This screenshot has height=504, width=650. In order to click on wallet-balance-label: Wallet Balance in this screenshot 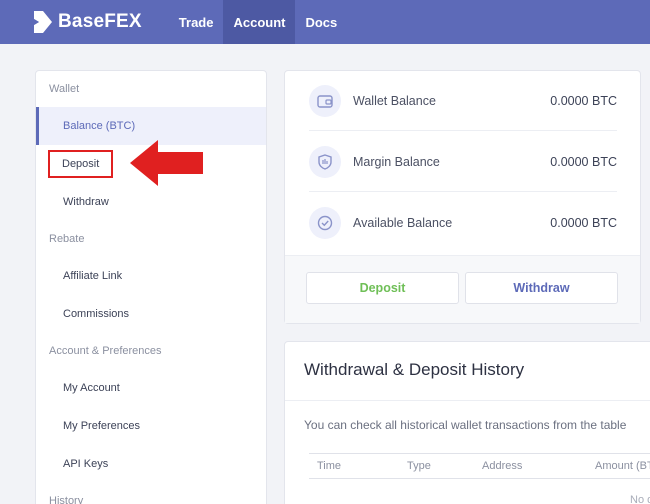, I will do `click(394, 100)`.